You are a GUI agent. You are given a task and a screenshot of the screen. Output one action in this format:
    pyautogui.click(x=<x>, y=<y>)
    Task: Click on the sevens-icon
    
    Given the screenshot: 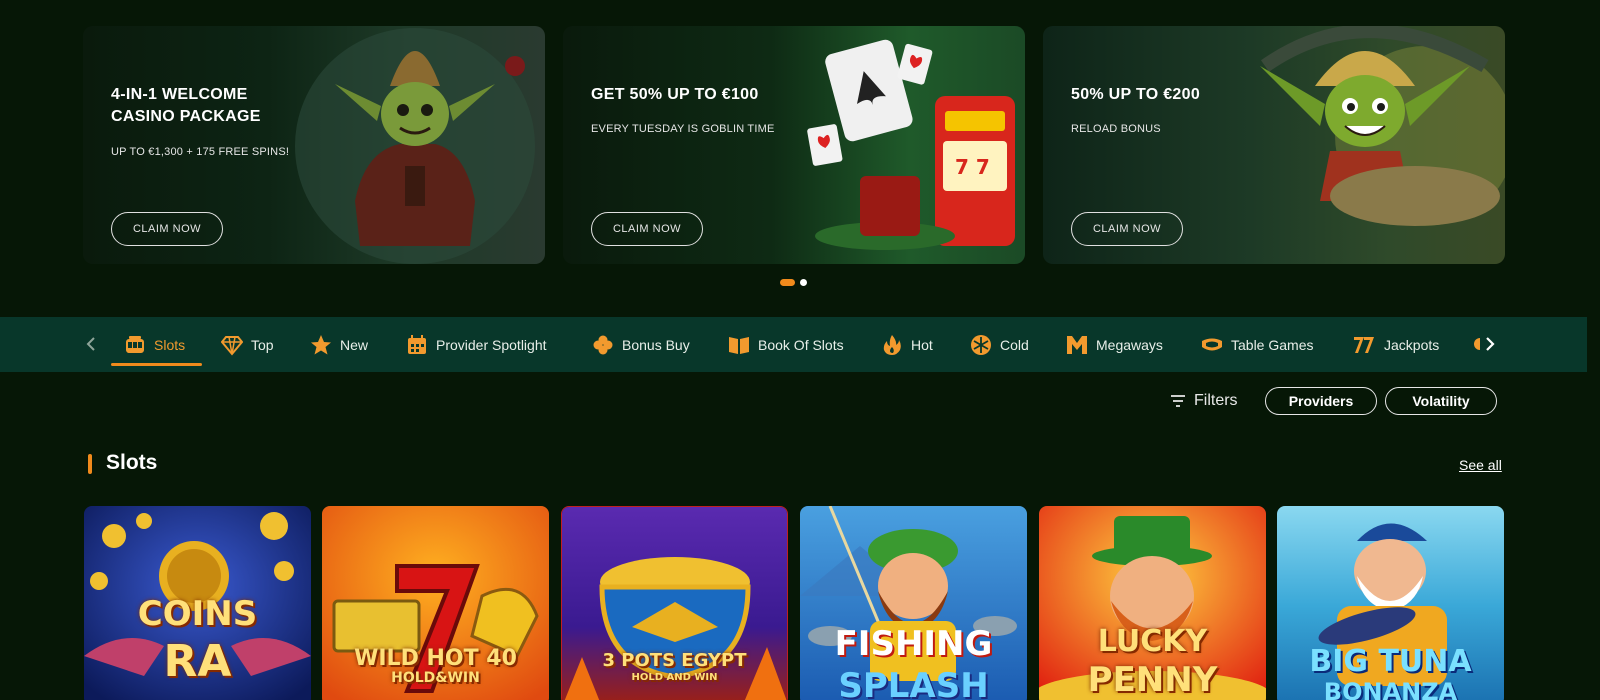 What is the action you would take?
    pyautogui.click(x=1364, y=344)
    